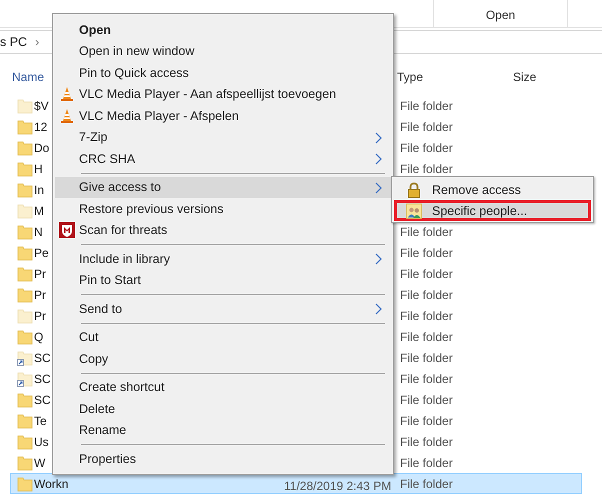 The height and width of the screenshot is (500, 602). What do you see at coordinates (50, 483) in the screenshot?
I see `file-name: Workn` at bounding box center [50, 483].